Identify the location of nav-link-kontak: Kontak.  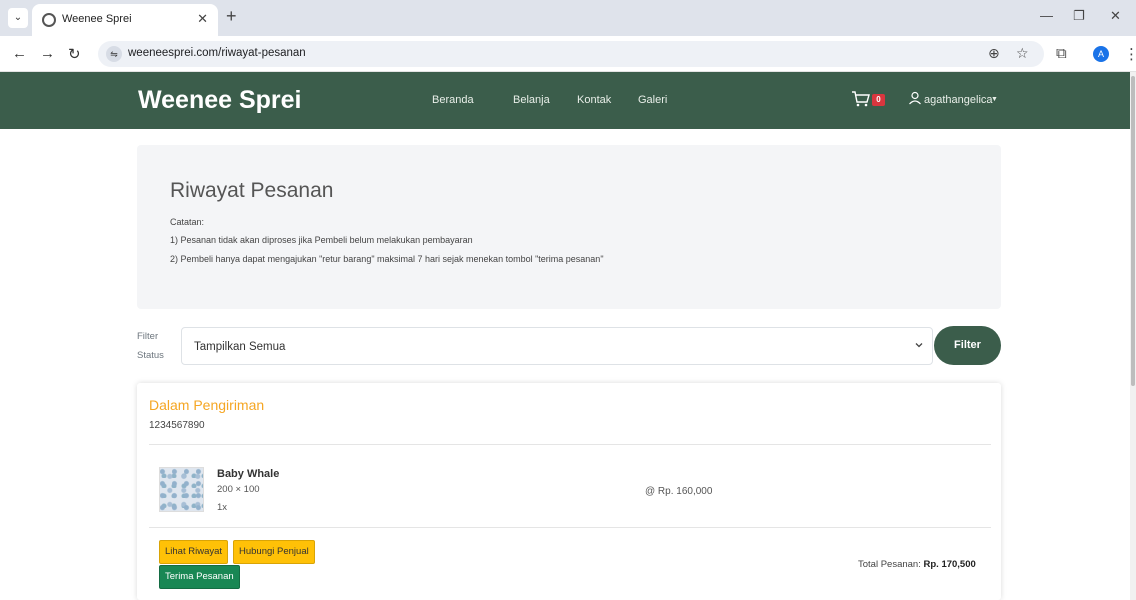
(594, 100).